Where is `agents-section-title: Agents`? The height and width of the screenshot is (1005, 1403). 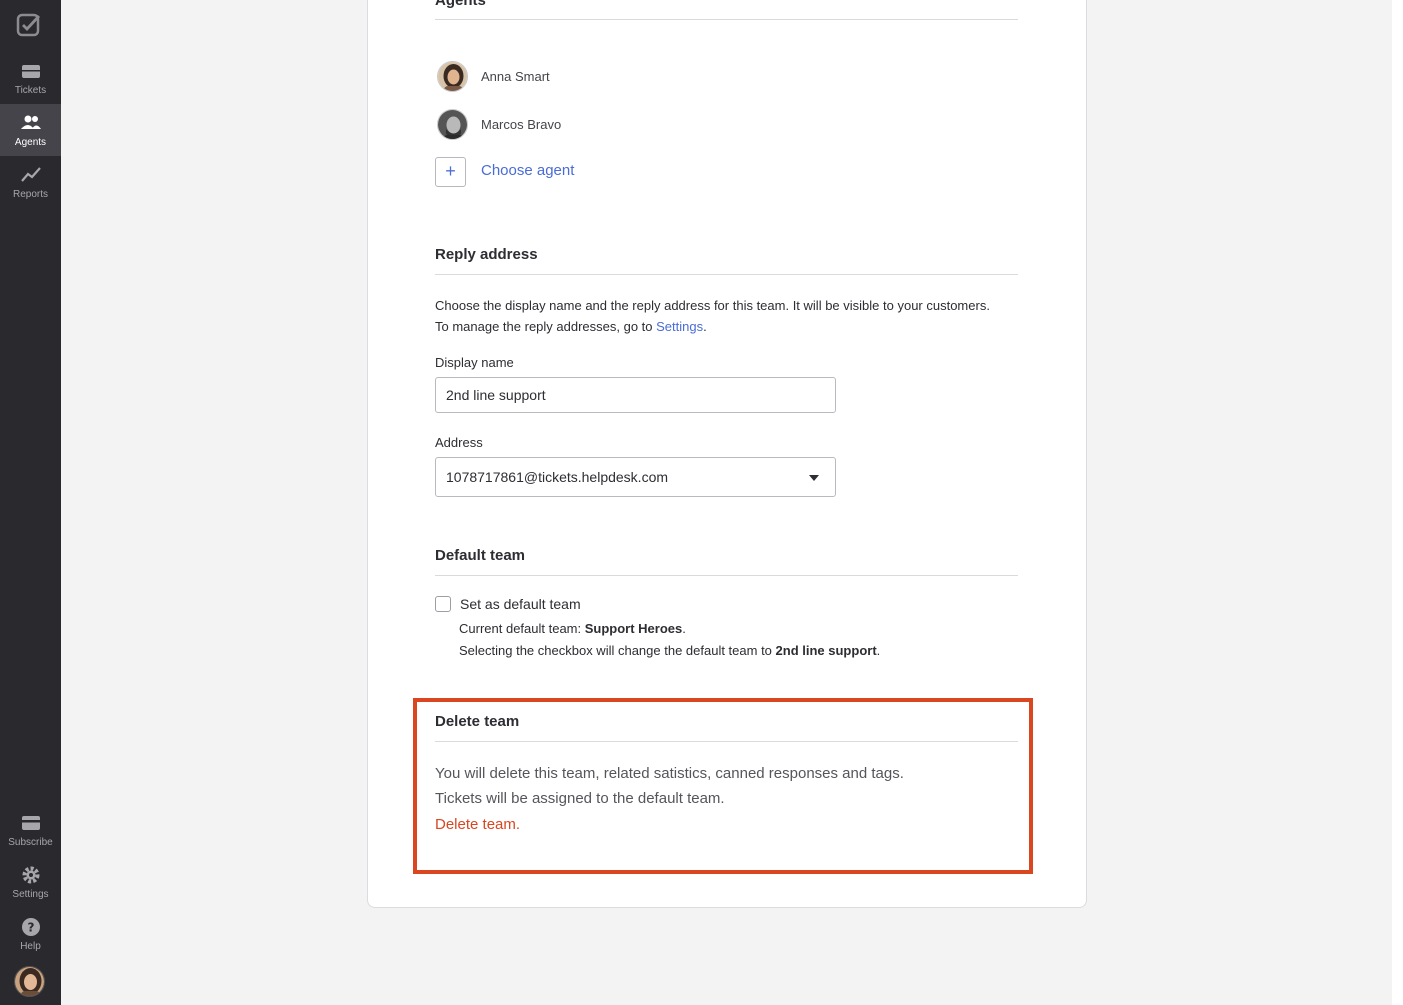 agents-section-title: Agents is located at coordinates (460, 4).